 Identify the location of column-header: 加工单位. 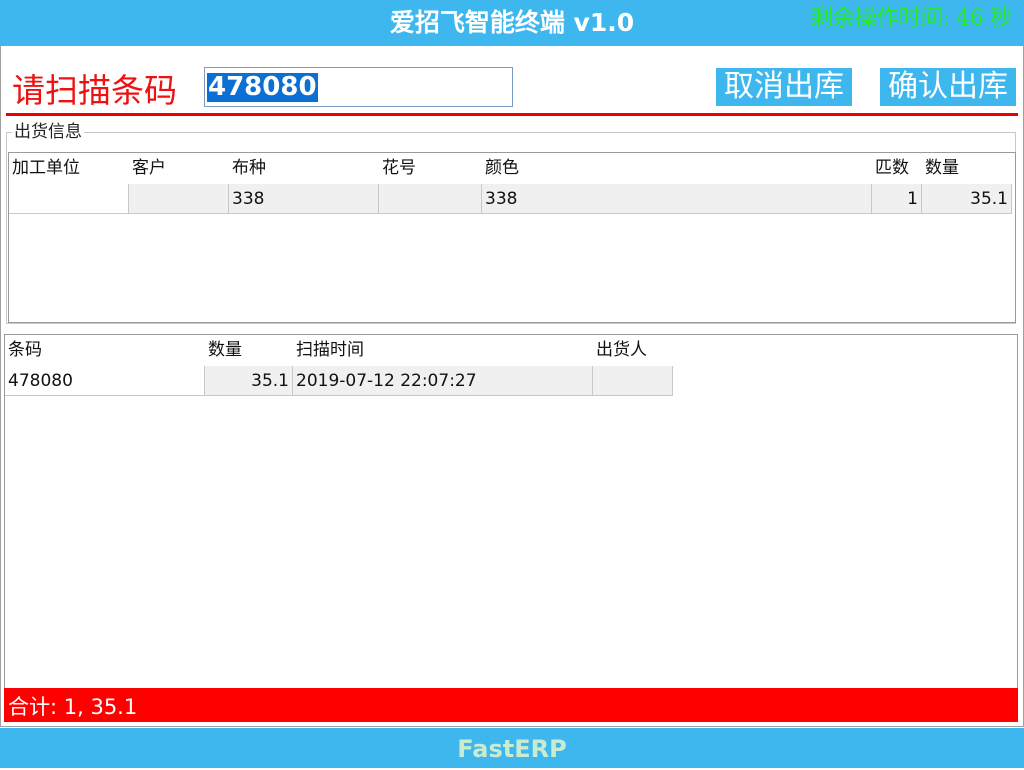
(69, 168).